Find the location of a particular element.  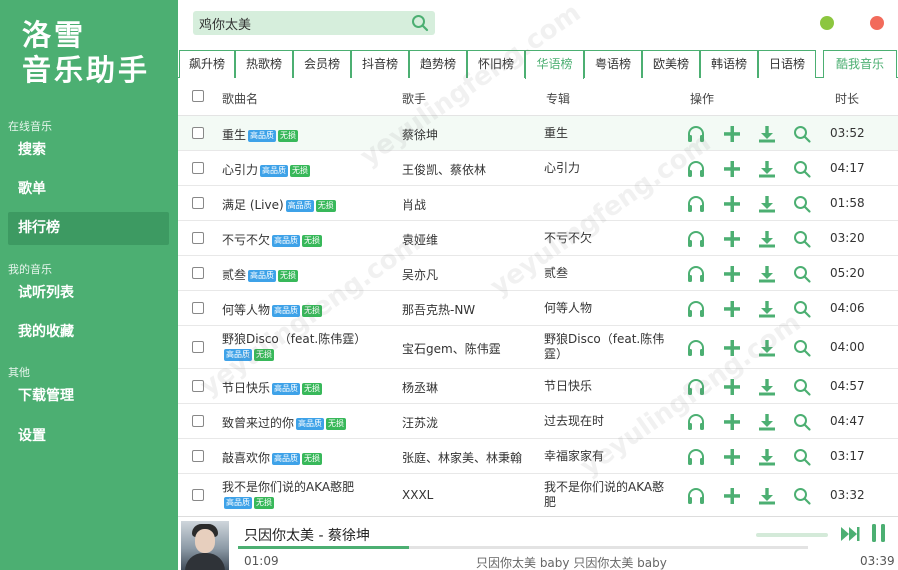

singer: 张庭、林家美、林秉翰 is located at coordinates (471, 457).